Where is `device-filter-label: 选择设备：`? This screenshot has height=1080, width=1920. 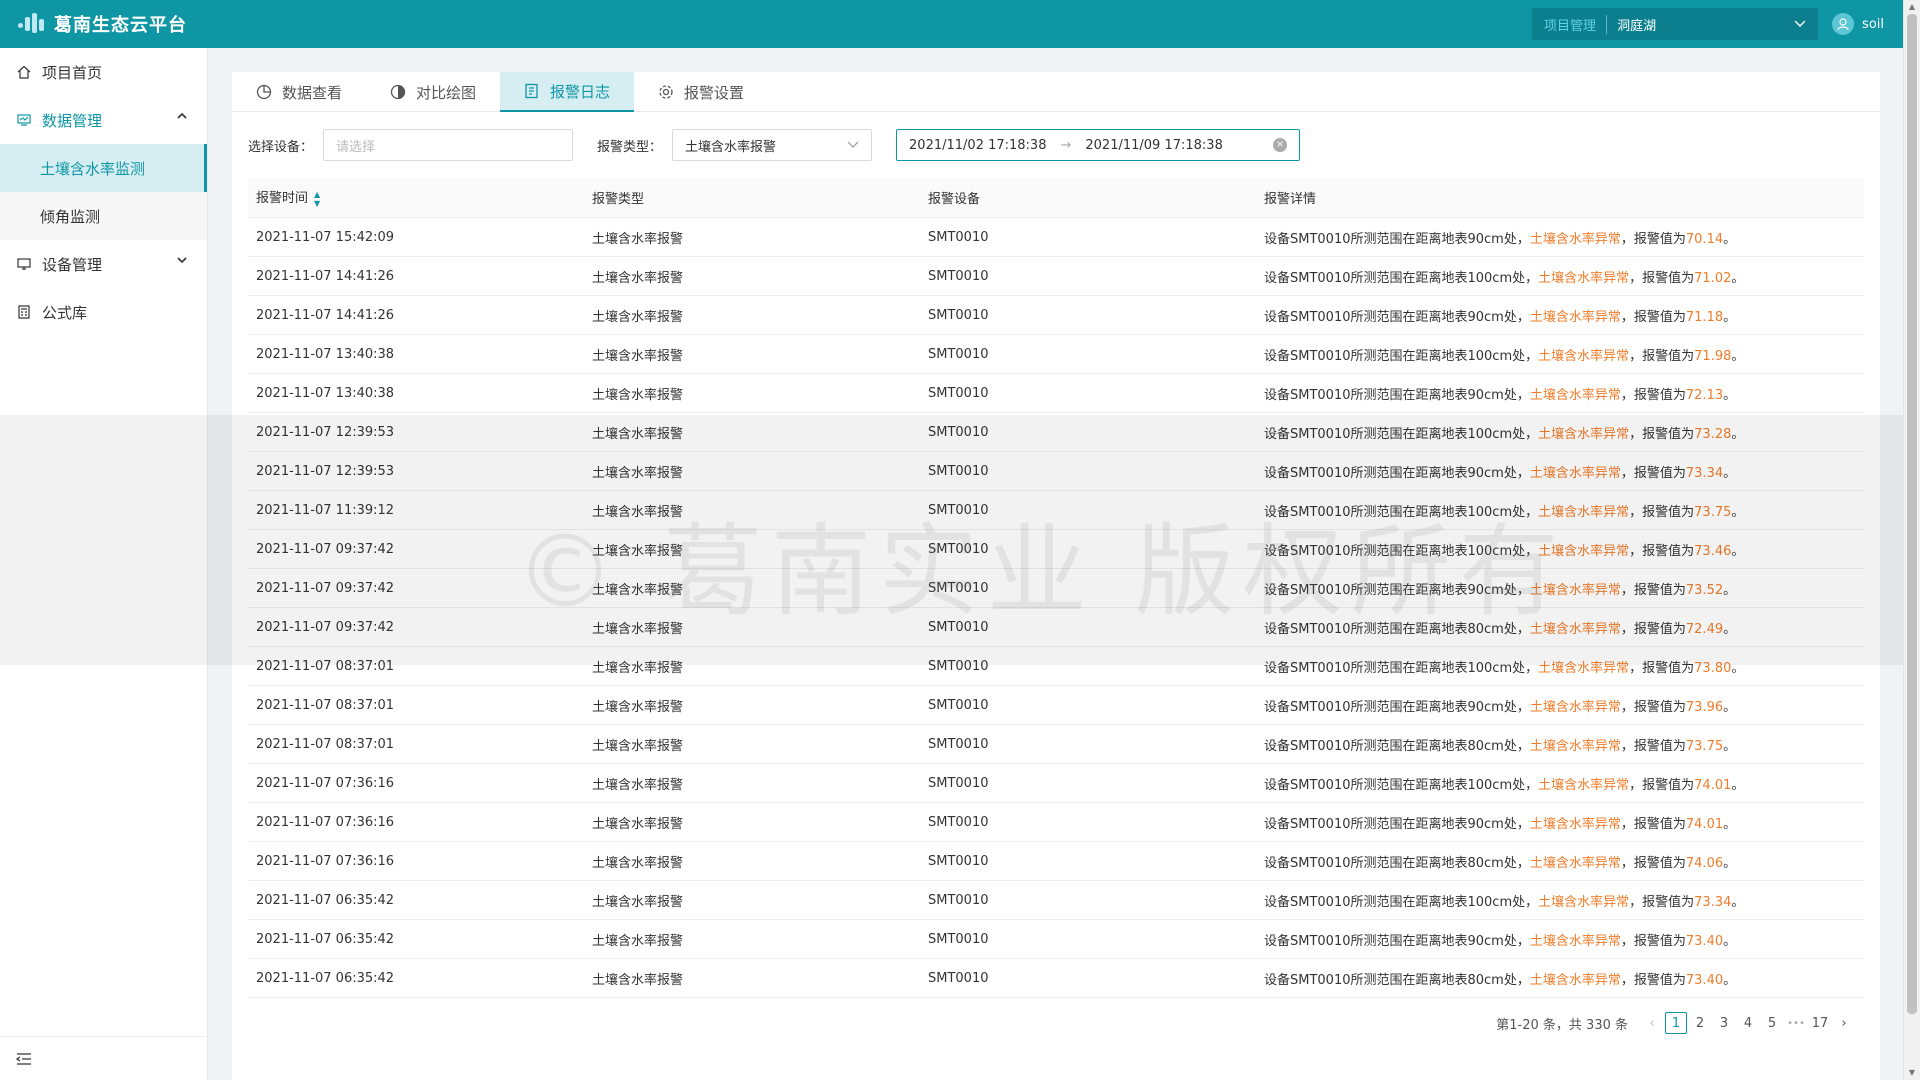
device-filter-label: 选择设备： is located at coordinates (281, 147).